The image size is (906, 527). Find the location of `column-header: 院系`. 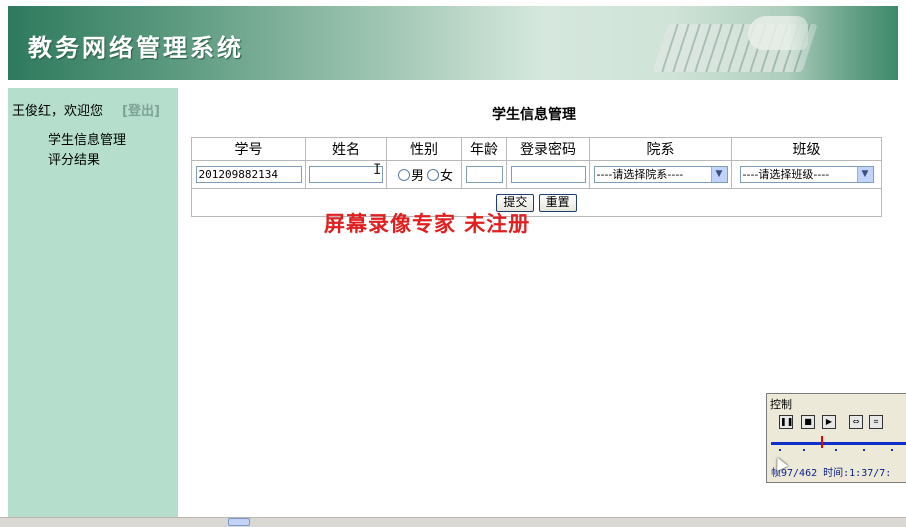

column-header: 院系 is located at coordinates (660, 149).